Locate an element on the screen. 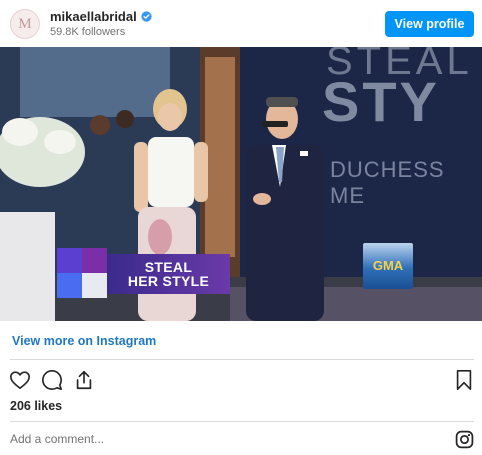 The width and height of the screenshot is (482, 455). avatar-letter: M is located at coordinates (25, 23).